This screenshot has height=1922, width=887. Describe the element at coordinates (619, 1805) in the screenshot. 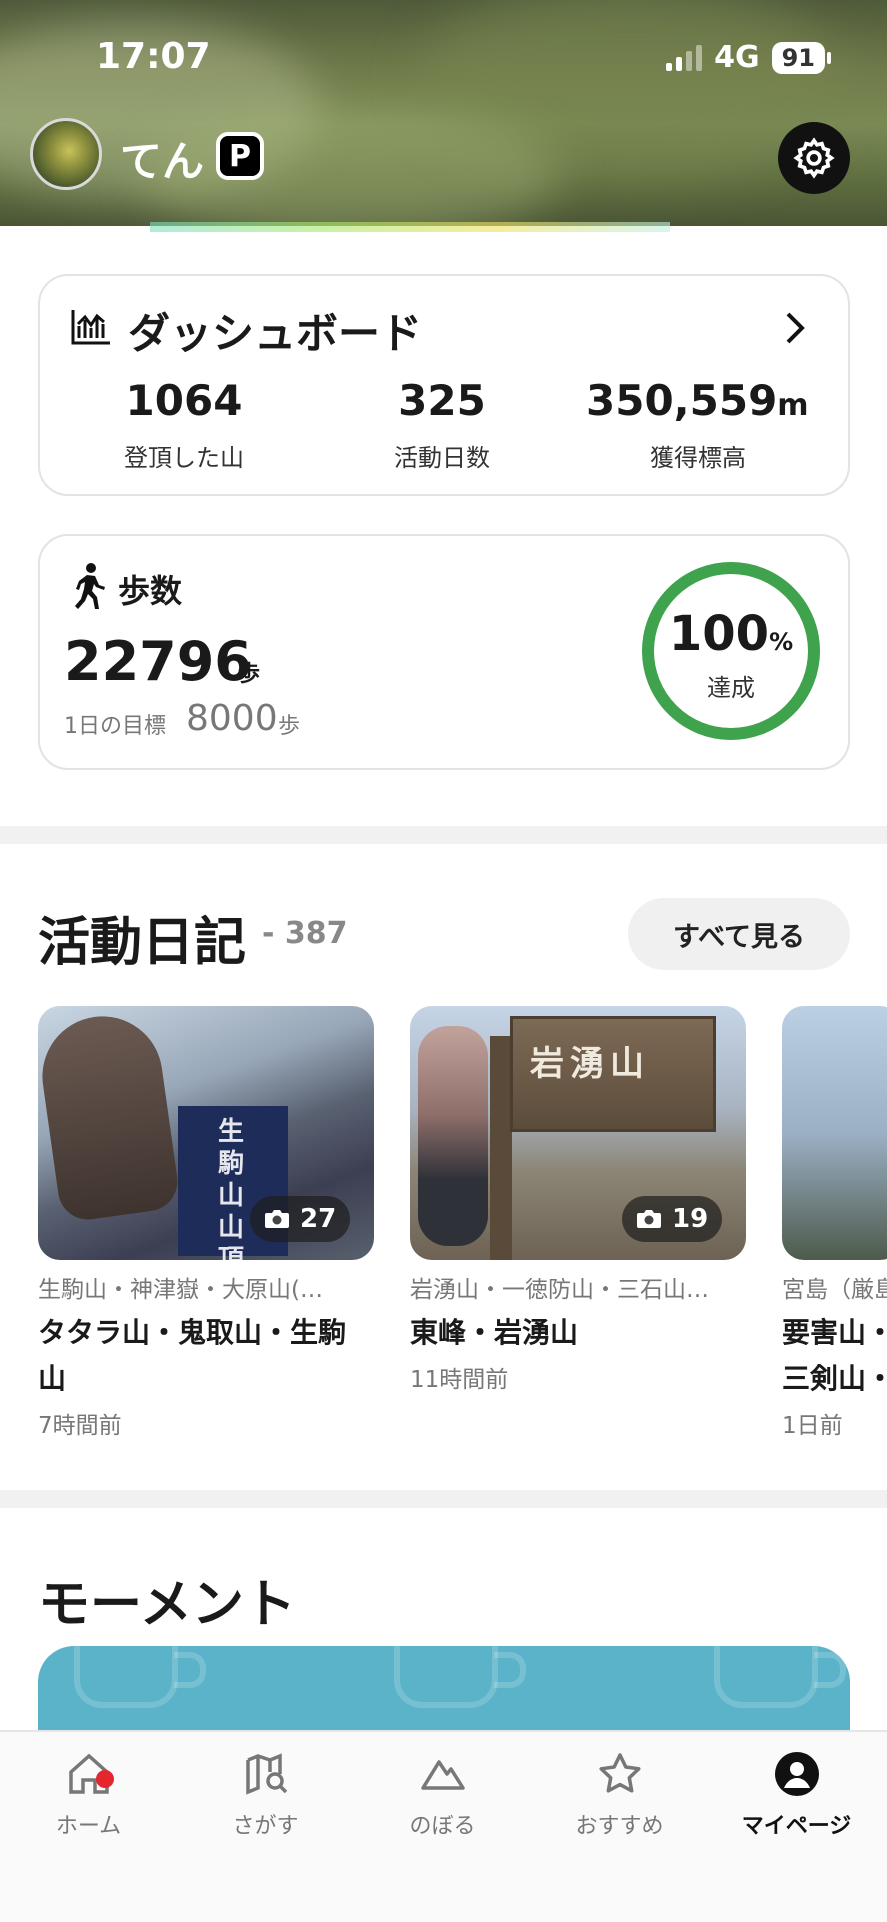

I see `nav-recommend: おすすめ` at that location.